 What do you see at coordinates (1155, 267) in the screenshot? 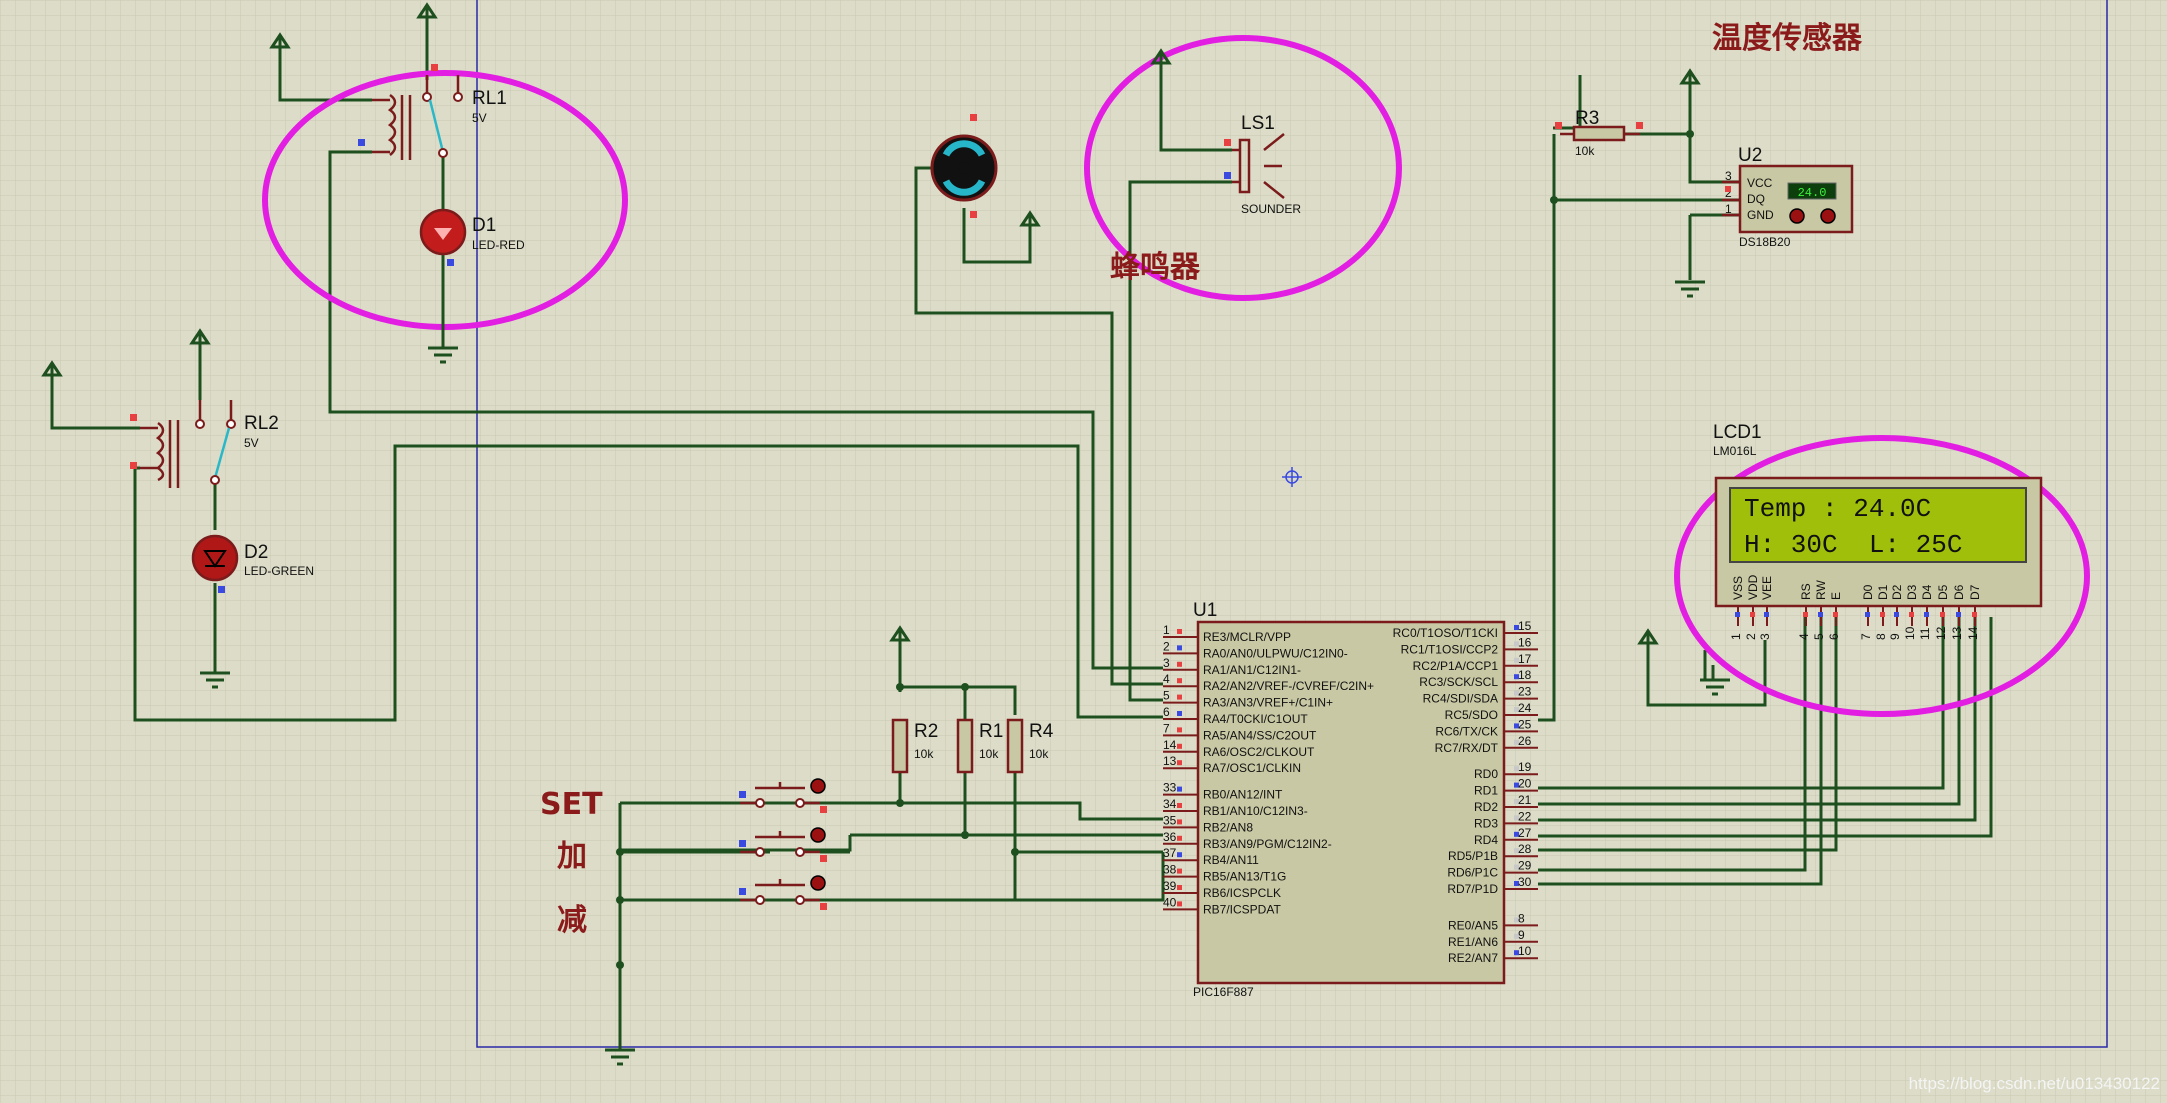
I see `buzzer-title: 蜂鸣器` at bounding box center [1155, 267].